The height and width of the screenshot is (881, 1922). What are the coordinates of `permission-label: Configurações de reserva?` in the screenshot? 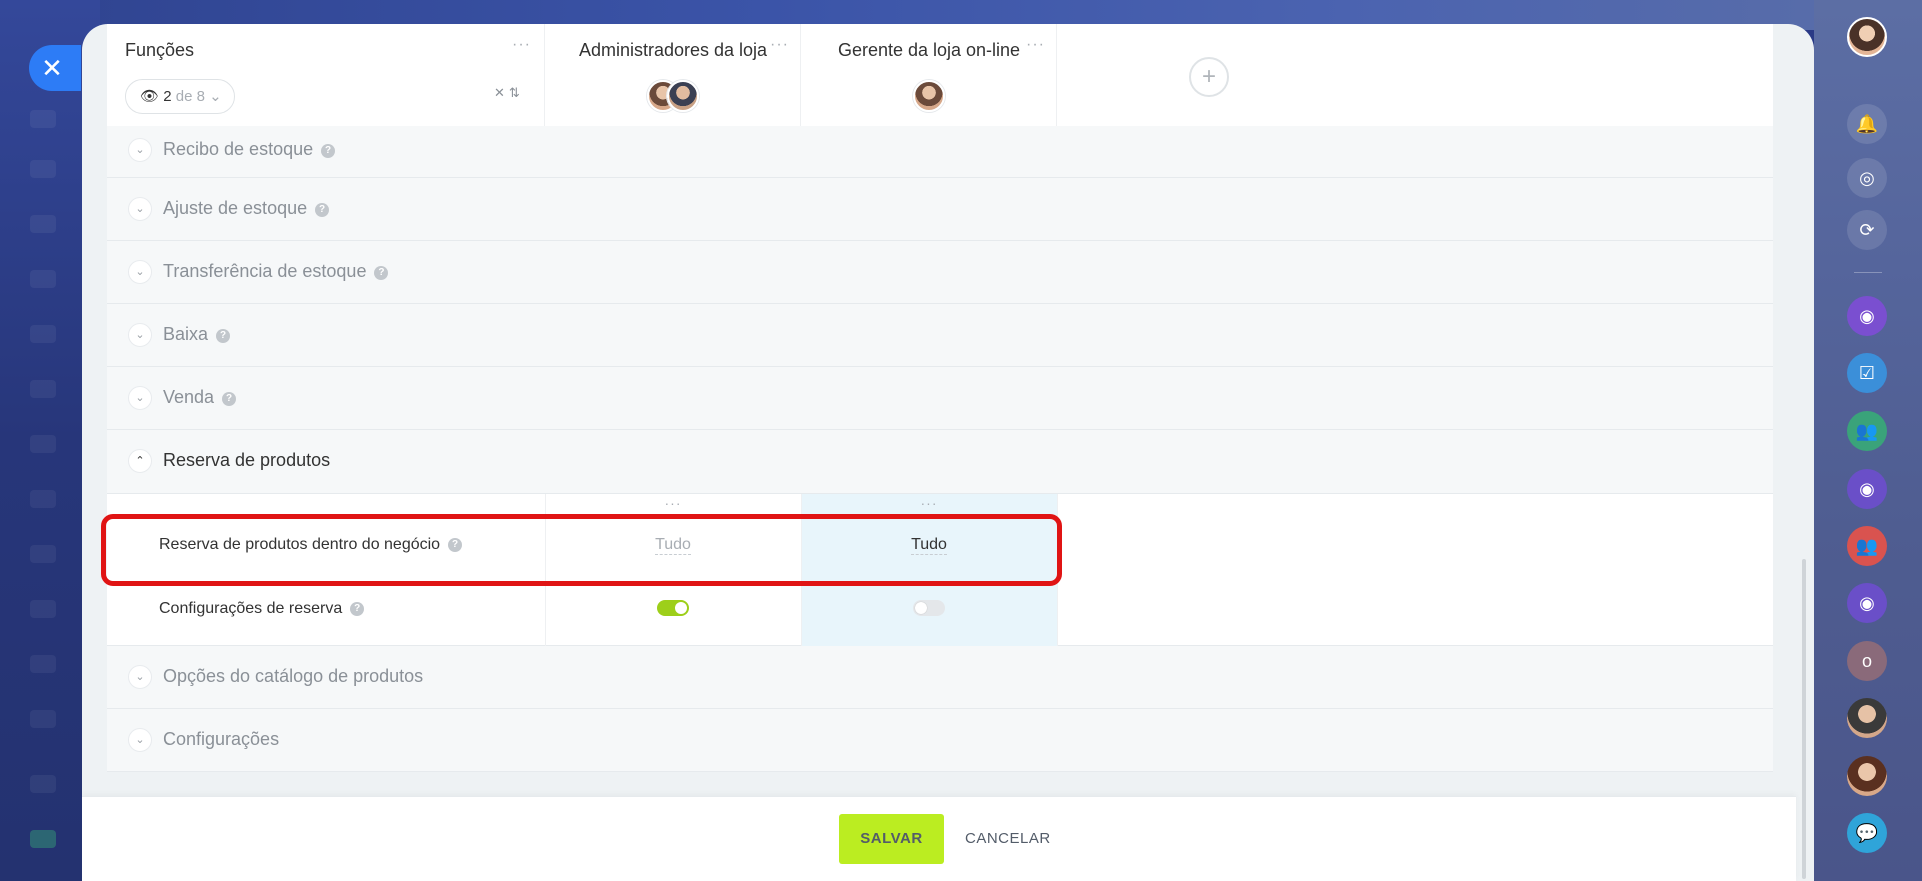 It's located at (262, 609).